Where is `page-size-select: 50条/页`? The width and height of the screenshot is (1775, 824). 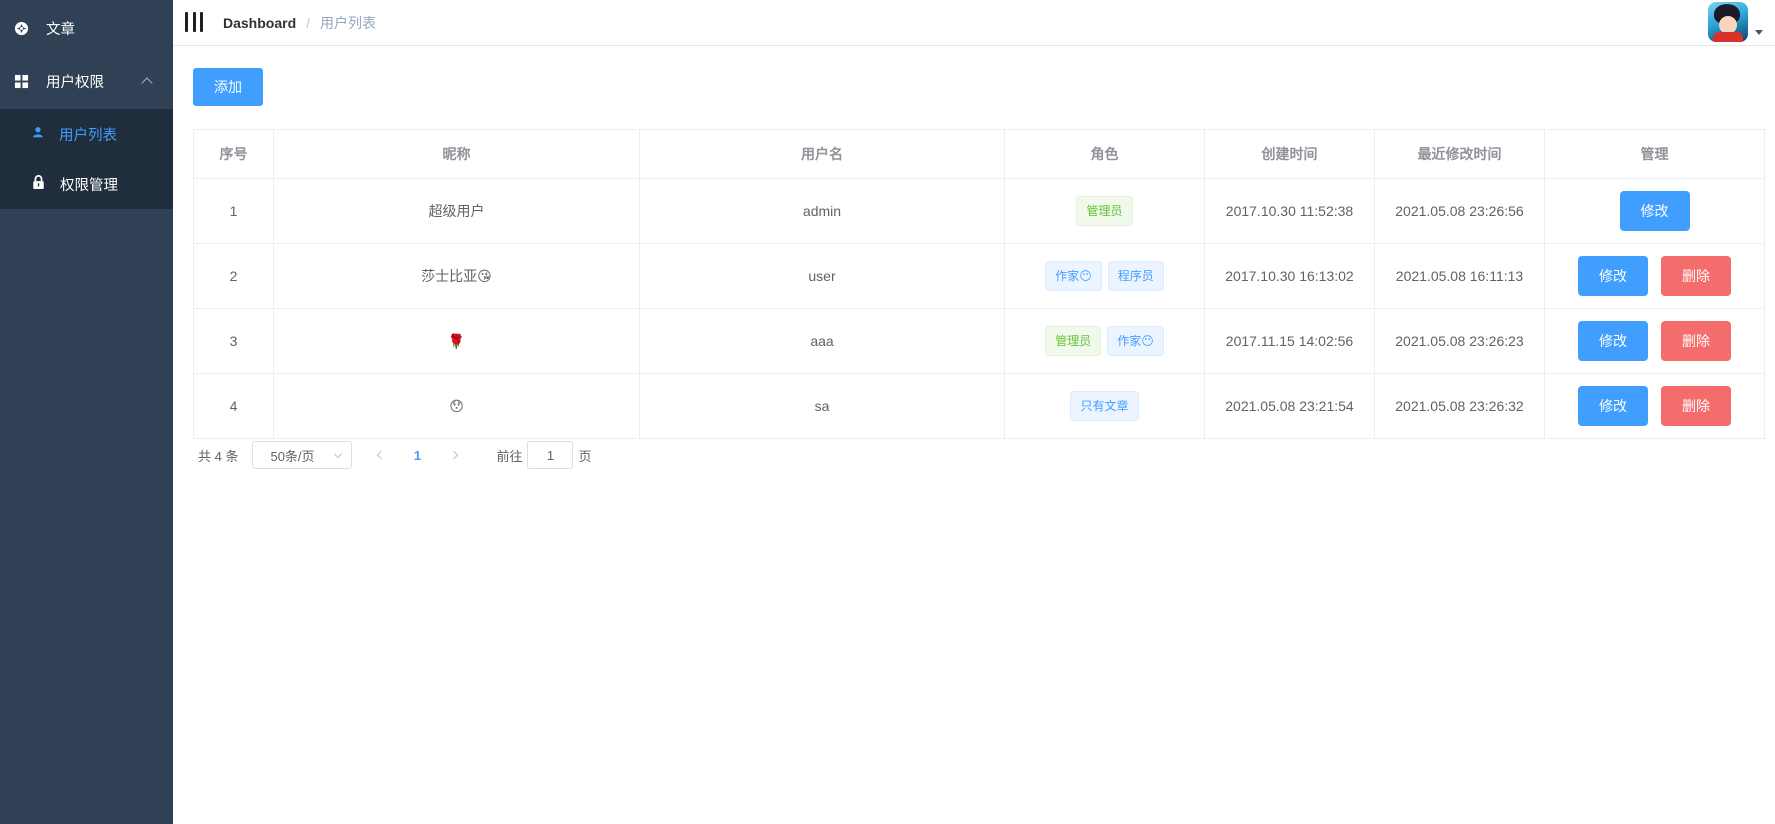 page-size-select: 50条/页 is located at coordinates (302, 455).